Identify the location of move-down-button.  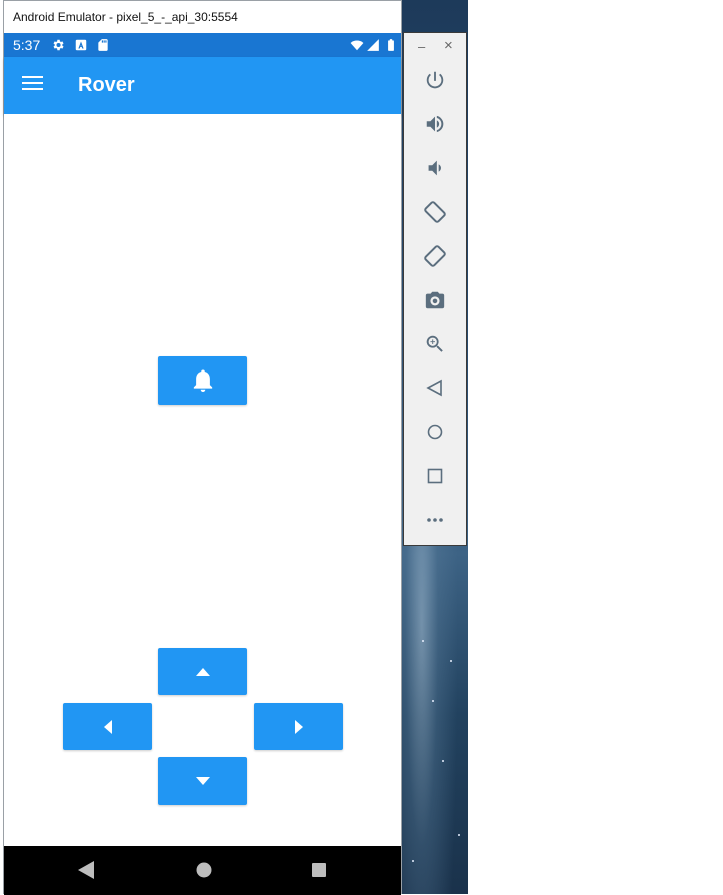
(202, 781).